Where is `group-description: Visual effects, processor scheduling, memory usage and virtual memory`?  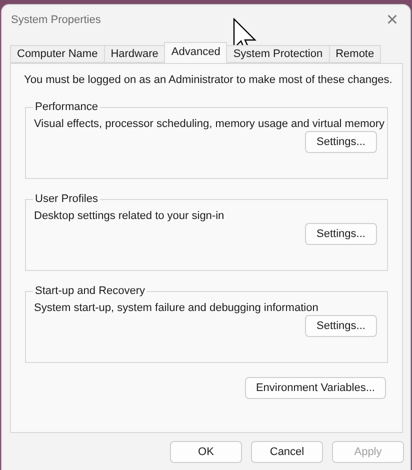 group-description: Visual effects, processor scheduling, memory usage and virtual memory is located at coordinates (209, 124).